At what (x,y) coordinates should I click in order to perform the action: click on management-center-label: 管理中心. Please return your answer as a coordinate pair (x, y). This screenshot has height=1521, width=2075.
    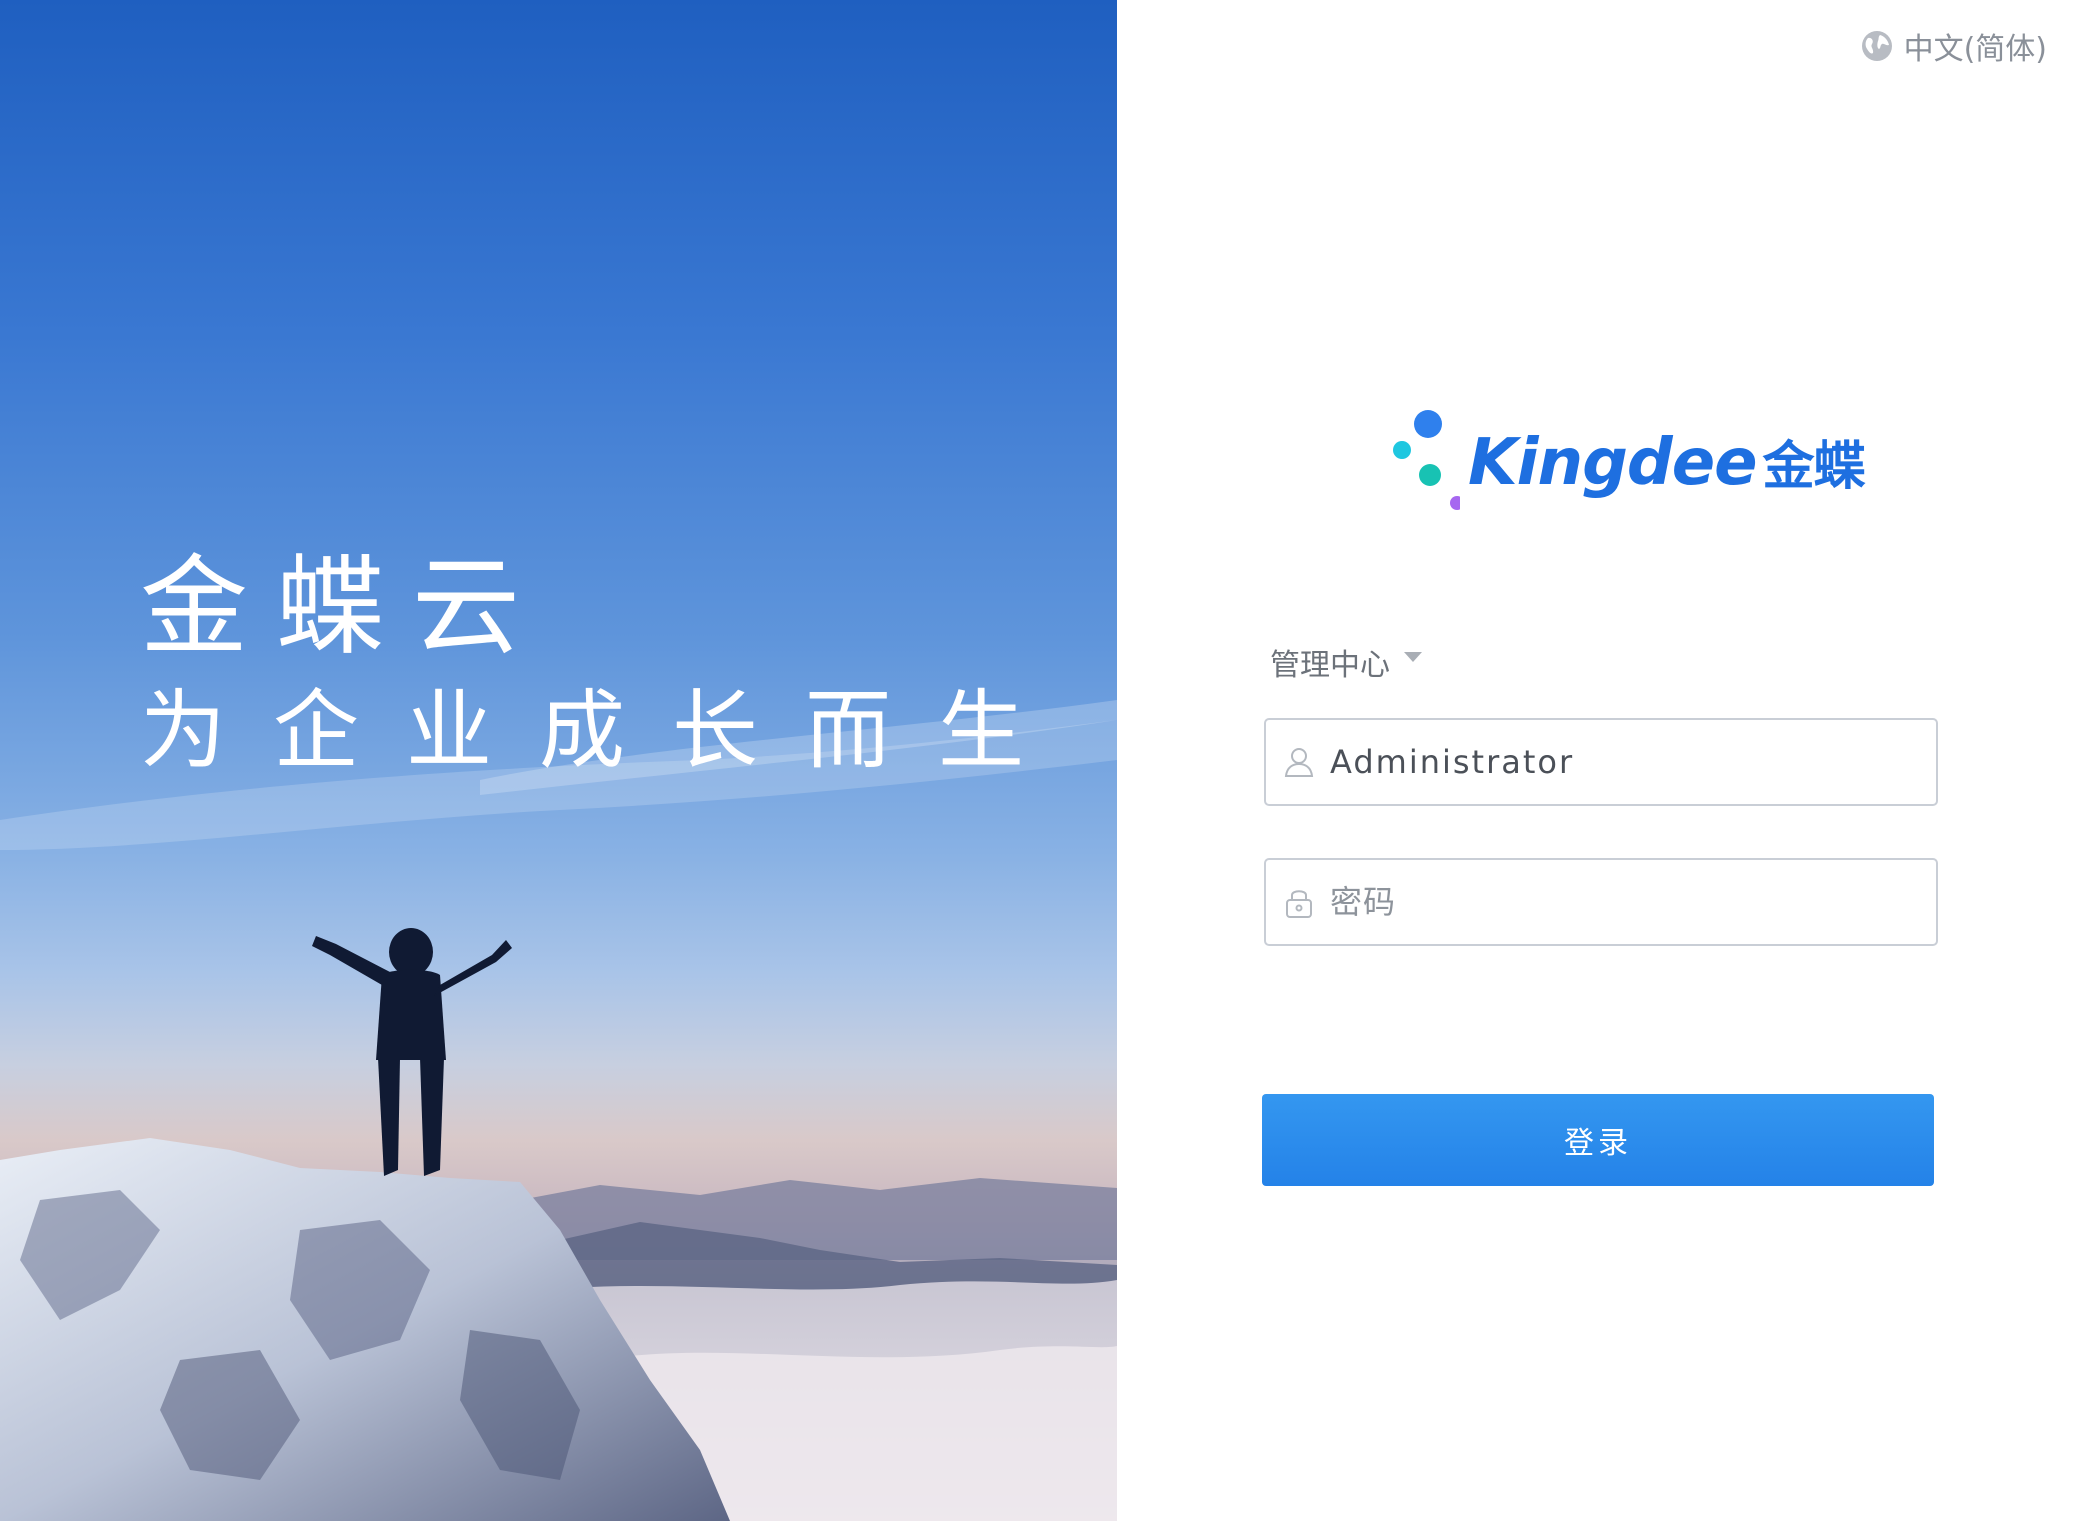
    Looking at the image, I should click on (1330, 665).